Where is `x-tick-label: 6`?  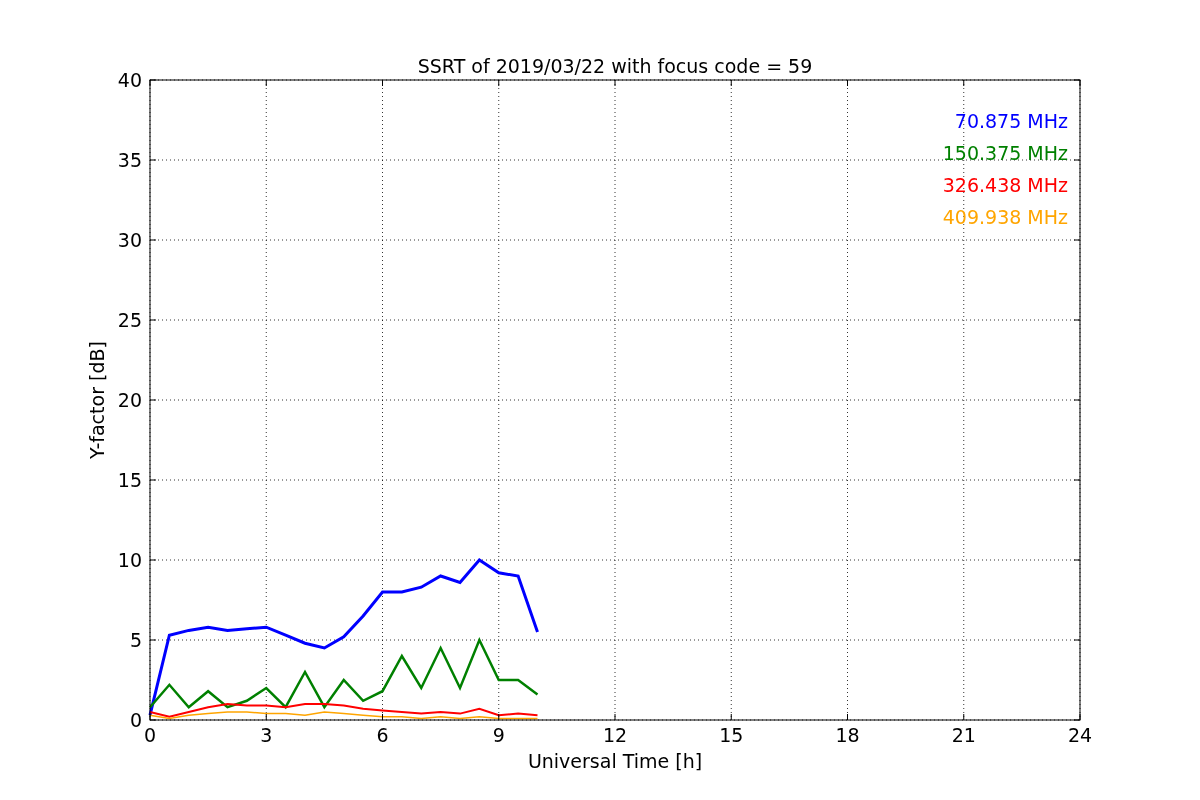
x-tick-label: 6 is located at coordinates (382, 735).